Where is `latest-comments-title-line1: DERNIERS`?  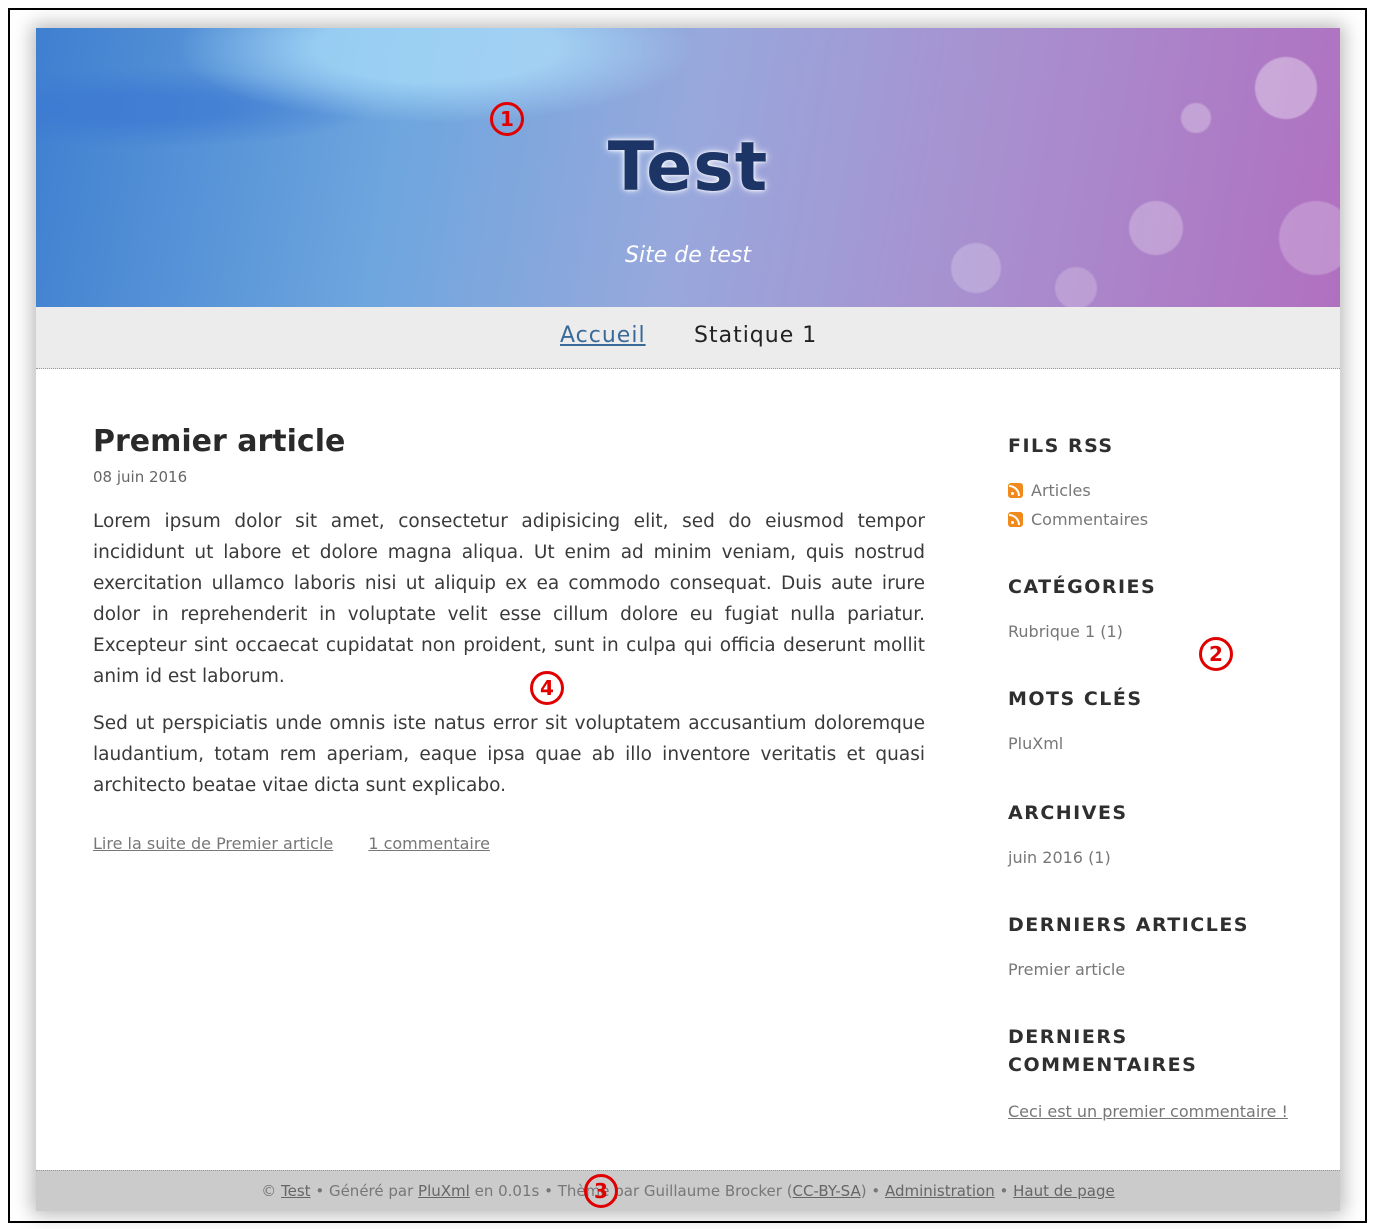
latest-comments-title-line1: DERNIERS is located at coordinates (1068, 1037).